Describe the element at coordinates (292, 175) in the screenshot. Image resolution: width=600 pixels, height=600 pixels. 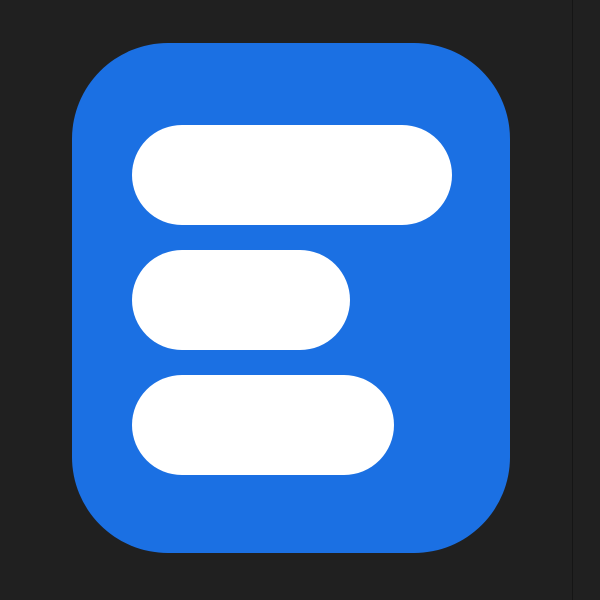
I see `list-line-top` at that location.